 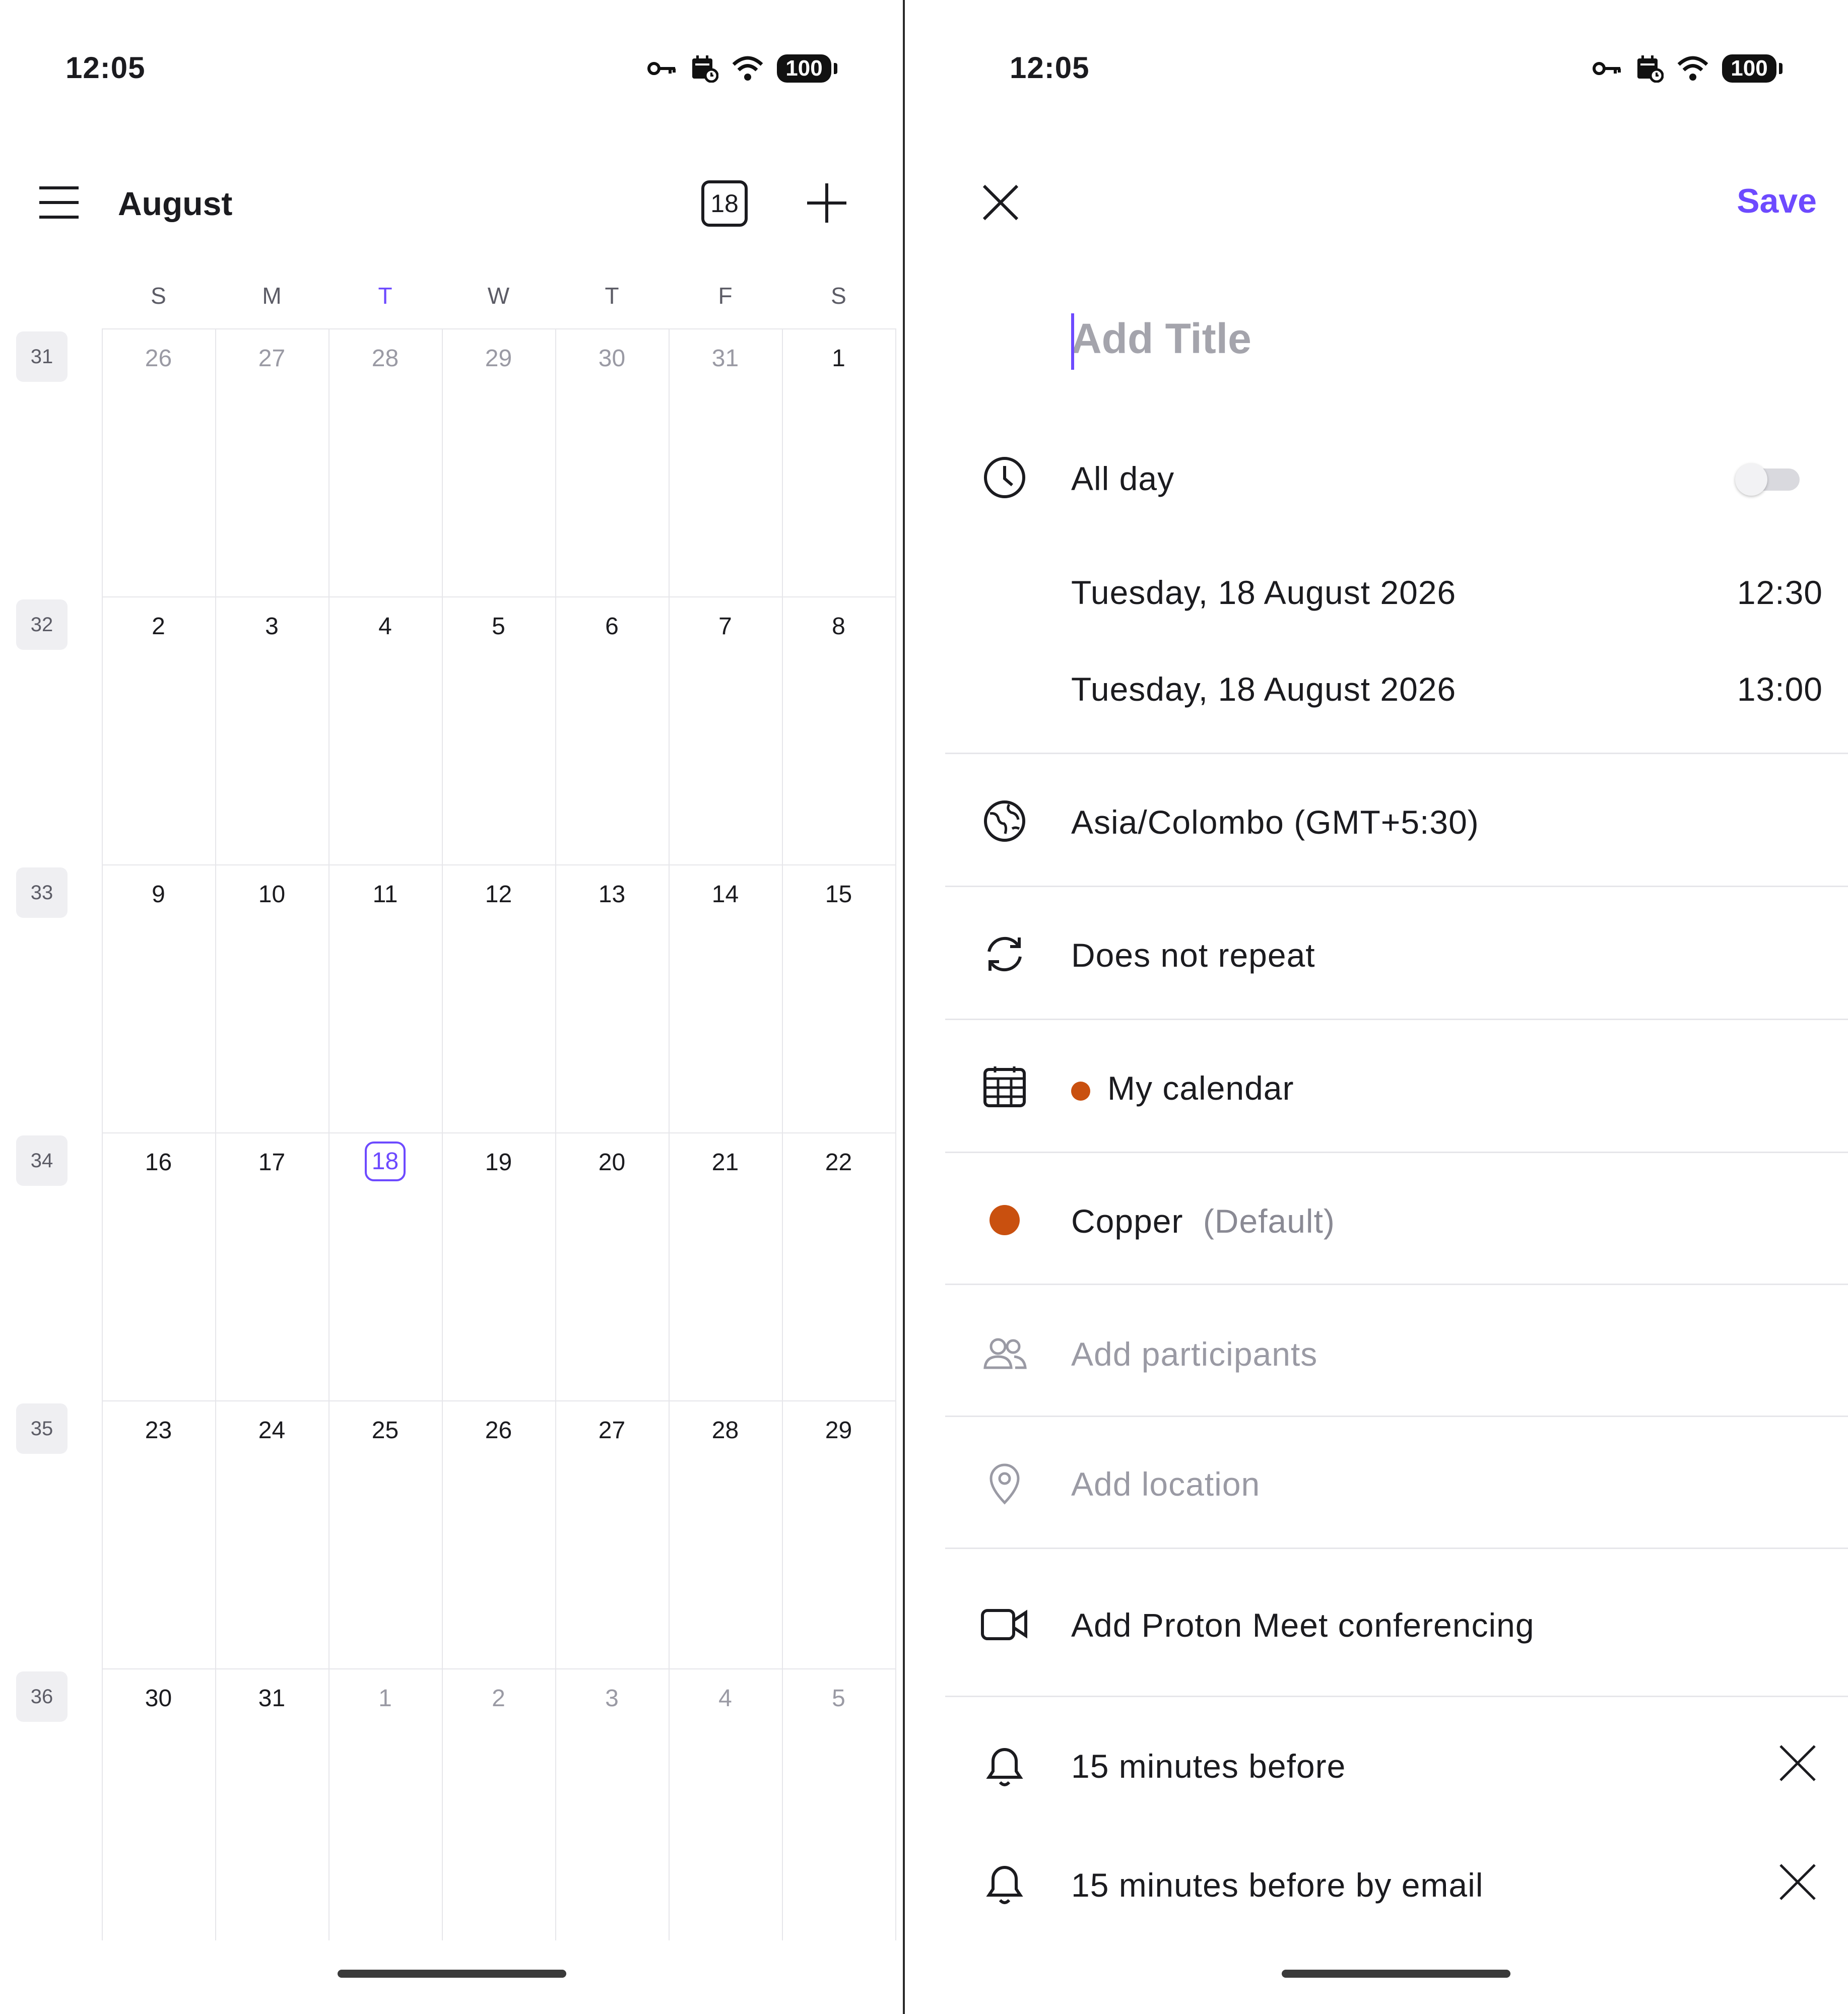 What do you see at coordinates (271, 1430) in the screenshot?
I see `day-cell: 24` at bounding box center [271, 1430].